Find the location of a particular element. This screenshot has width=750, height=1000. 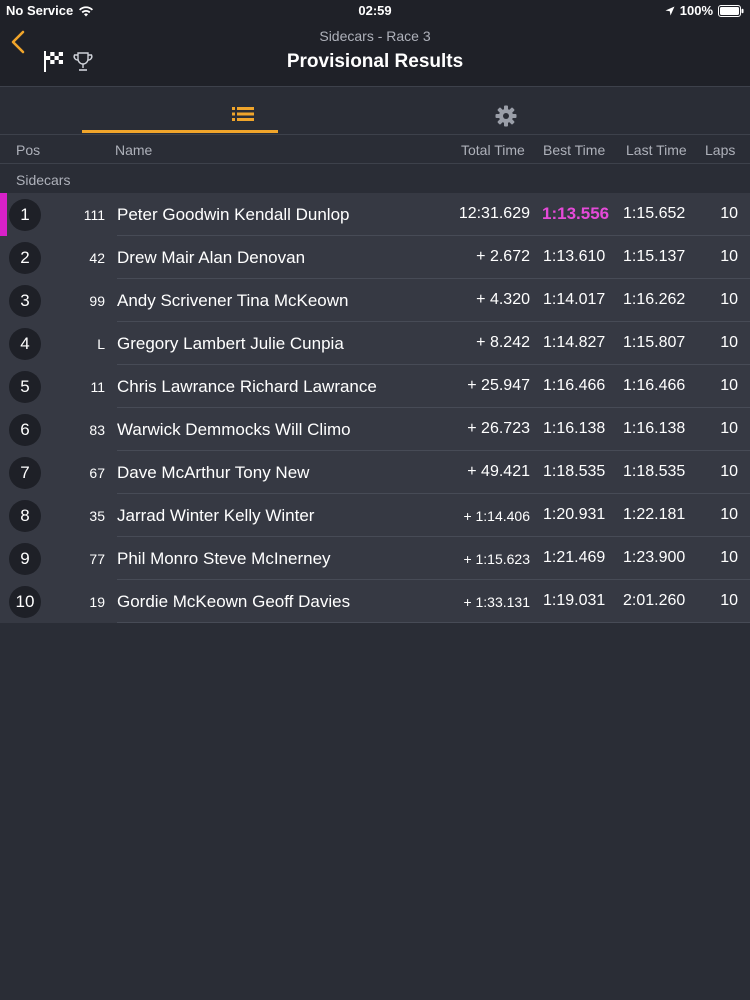

race-subtitle: Sidecars - Race 3 is located at coordinates (375, 36).